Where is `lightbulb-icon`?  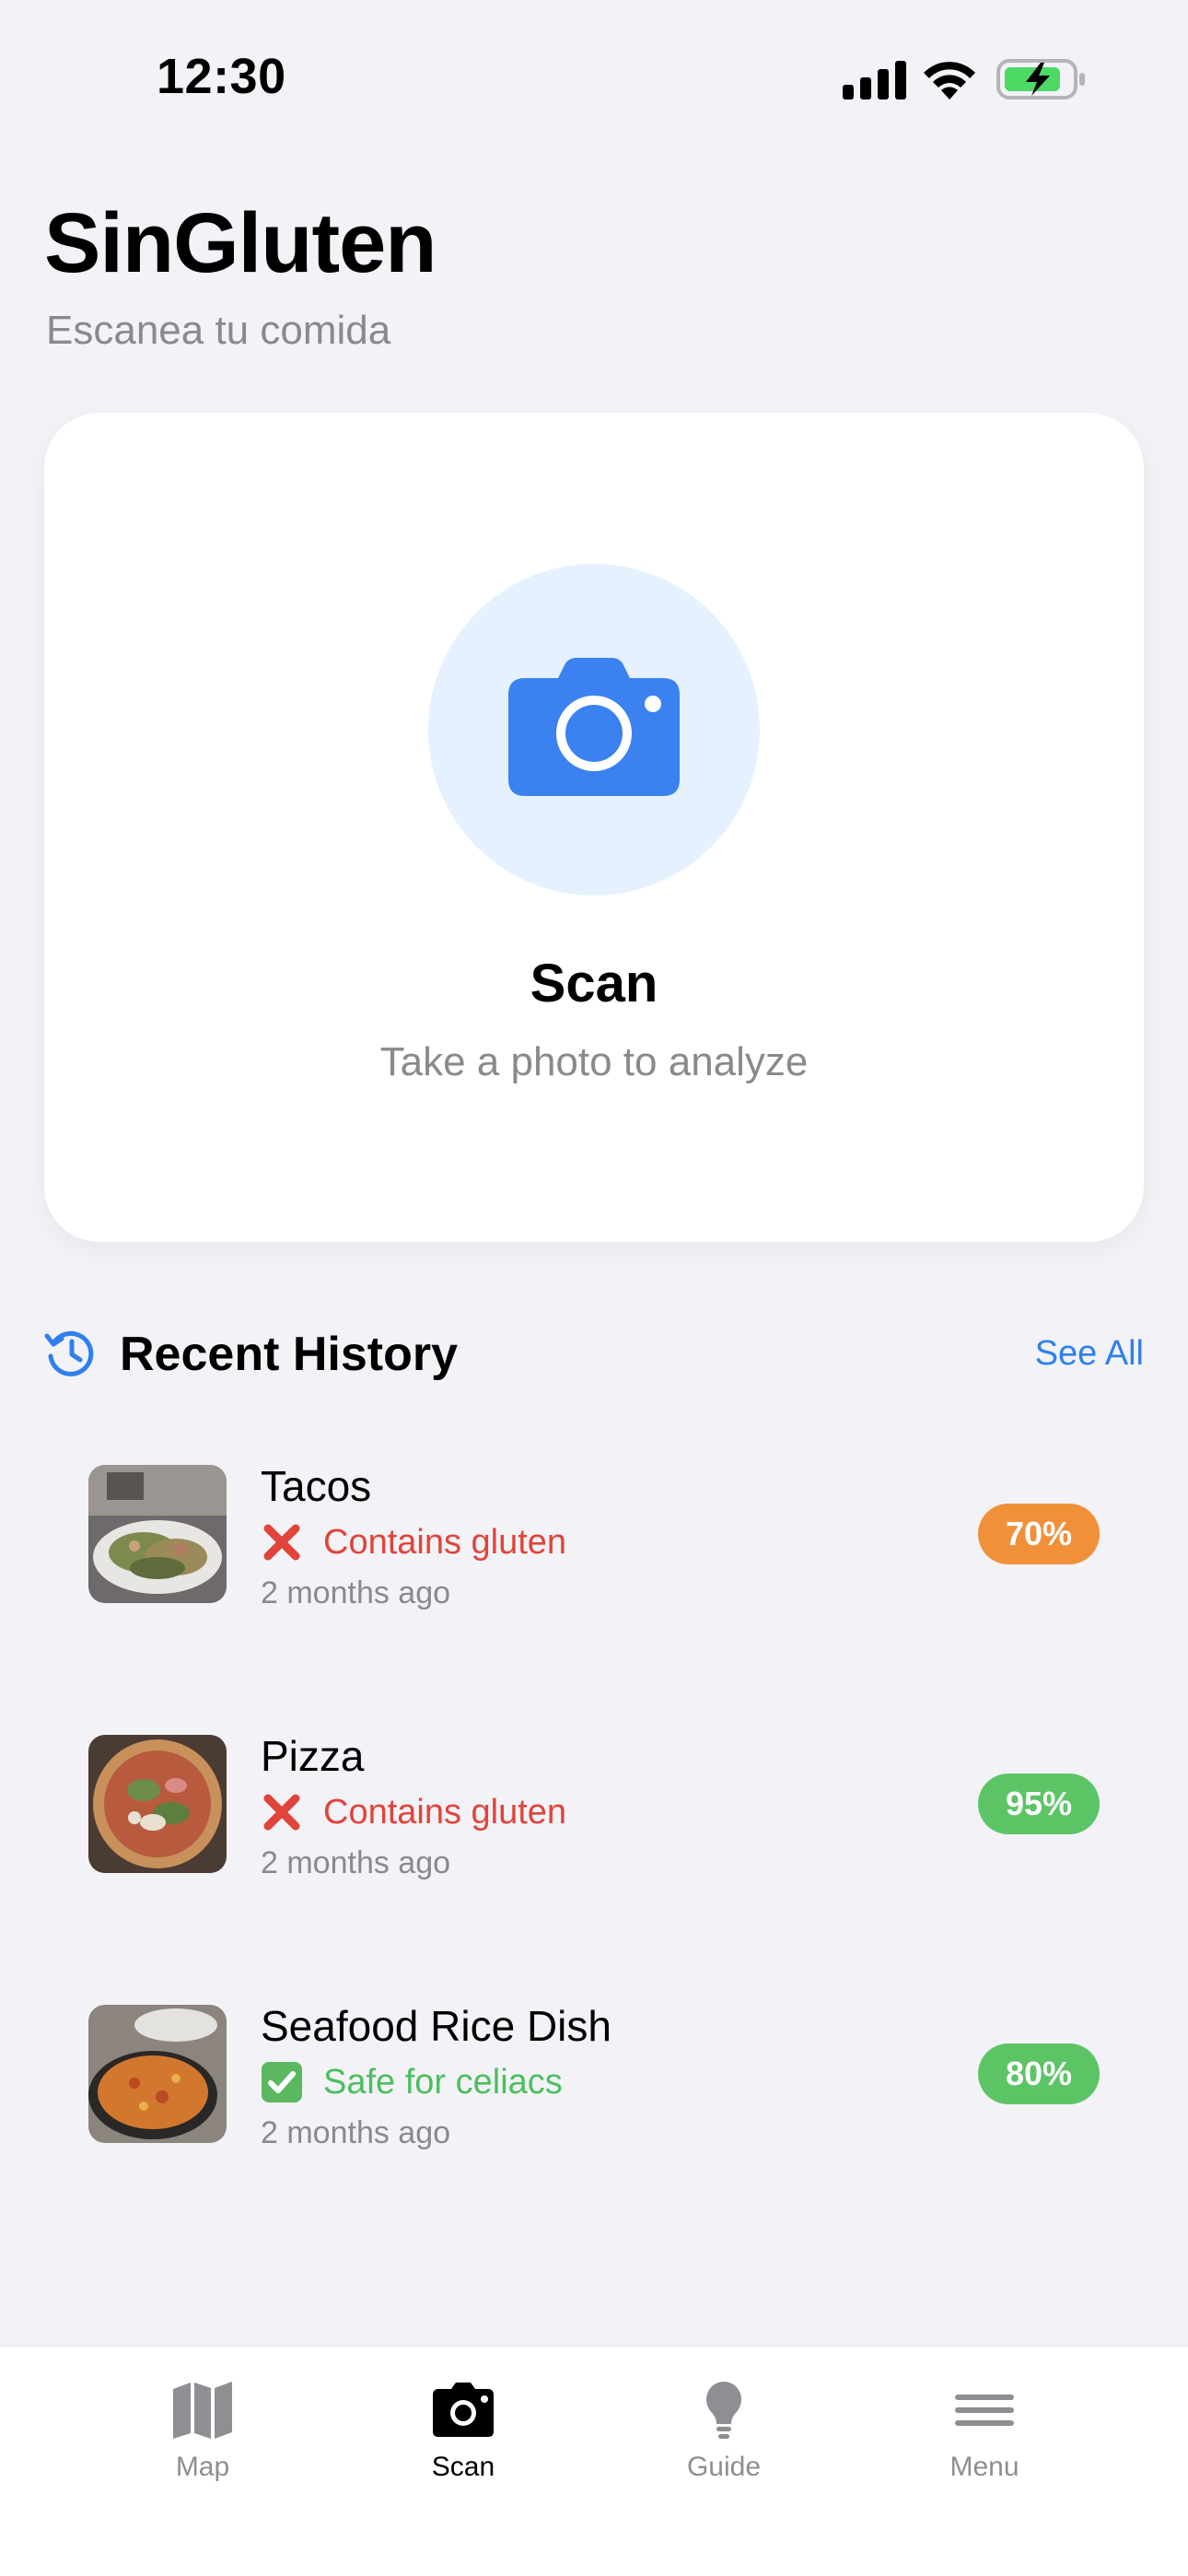
lightbulb-icon is located at coordinates (723, 2410).